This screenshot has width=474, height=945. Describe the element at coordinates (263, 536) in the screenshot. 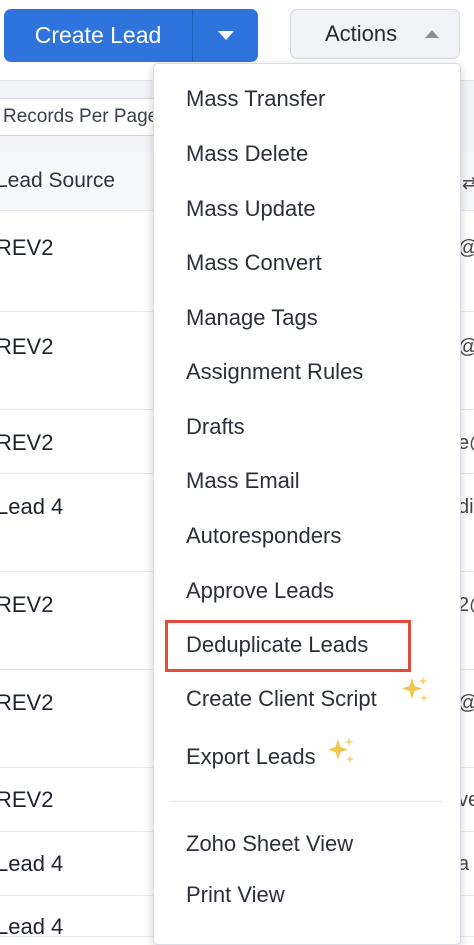

I see `menu-item-autoresponders: Autoresponders` at that location.